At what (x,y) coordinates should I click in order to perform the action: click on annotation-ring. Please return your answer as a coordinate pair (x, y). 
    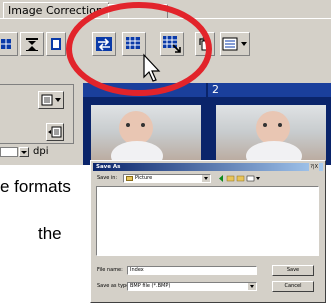
    Looking at the image, I should click on (139, 49).